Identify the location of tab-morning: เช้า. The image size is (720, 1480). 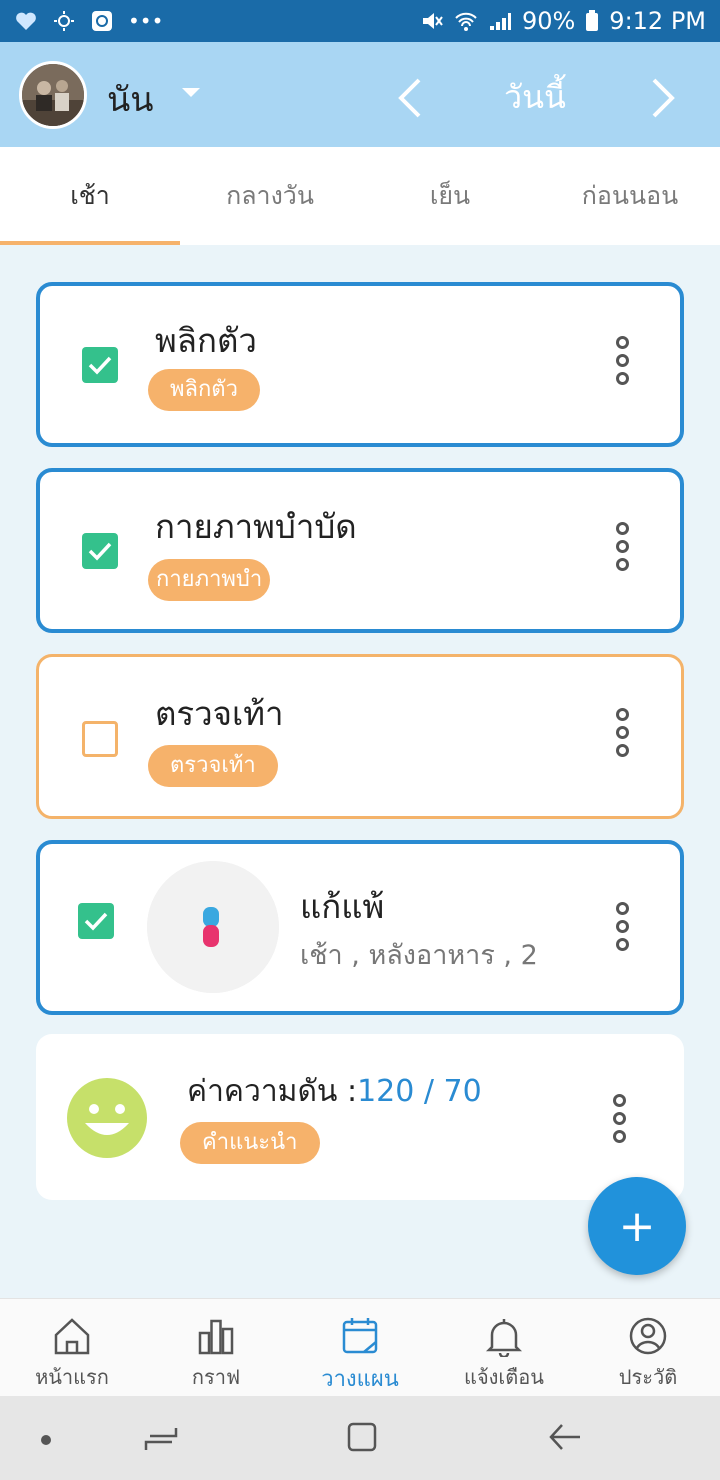
(90, 196).